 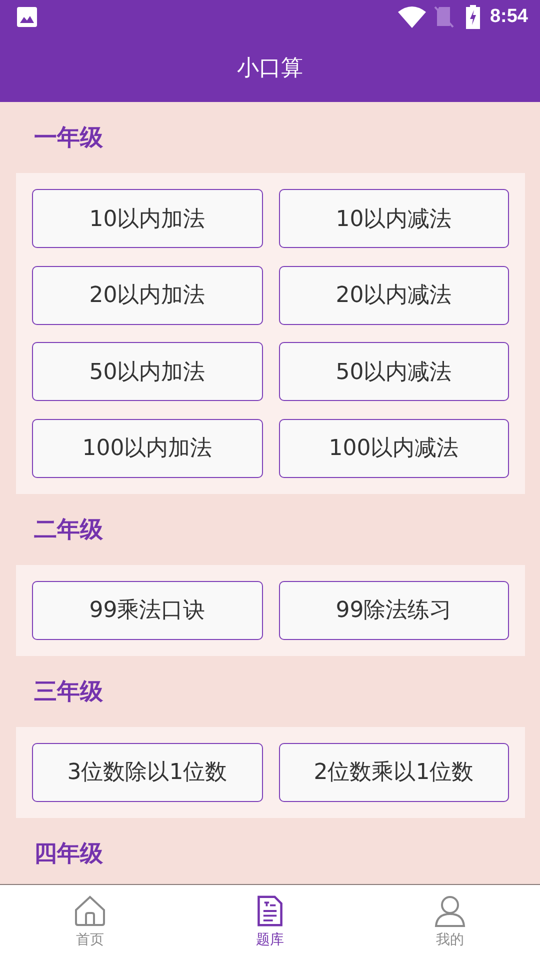 What do you see at coordinates (68, 530) in the screenshot?
I see `grade-heading: 二年级` at bounding box center [68, 530].